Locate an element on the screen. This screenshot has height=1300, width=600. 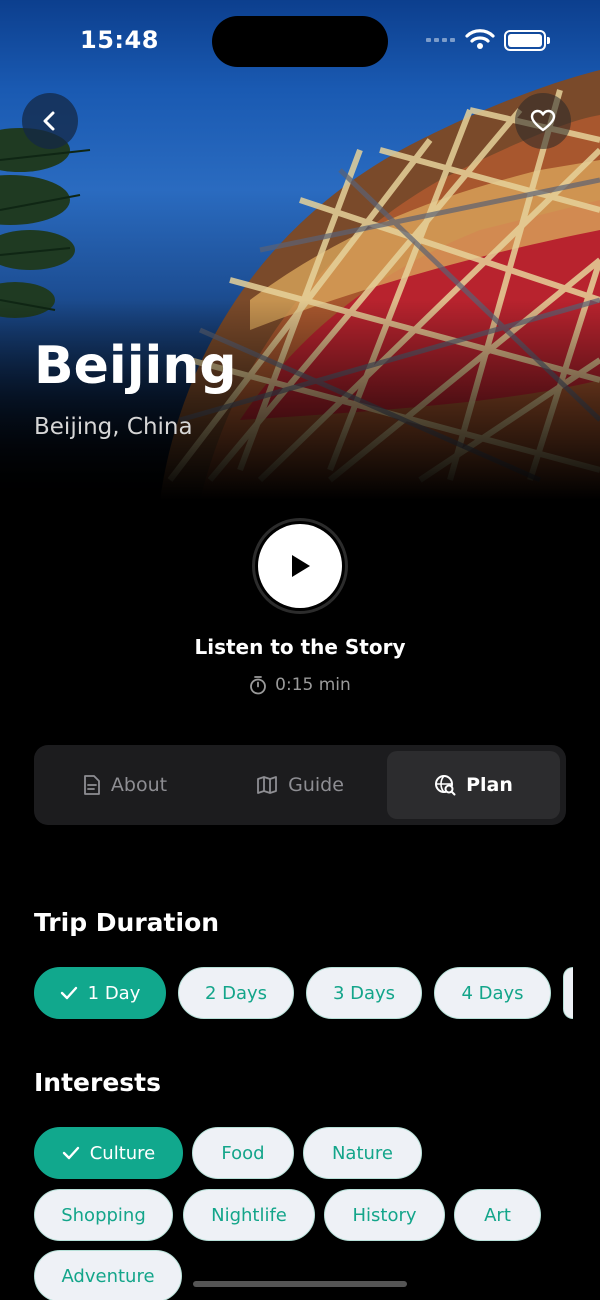
tab-guide: Guide is located at coordinates (300, 785).